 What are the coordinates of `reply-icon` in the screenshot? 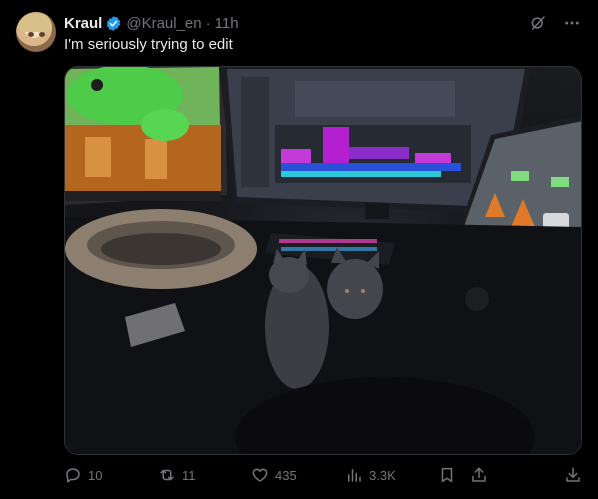 It's located at (73, 475).